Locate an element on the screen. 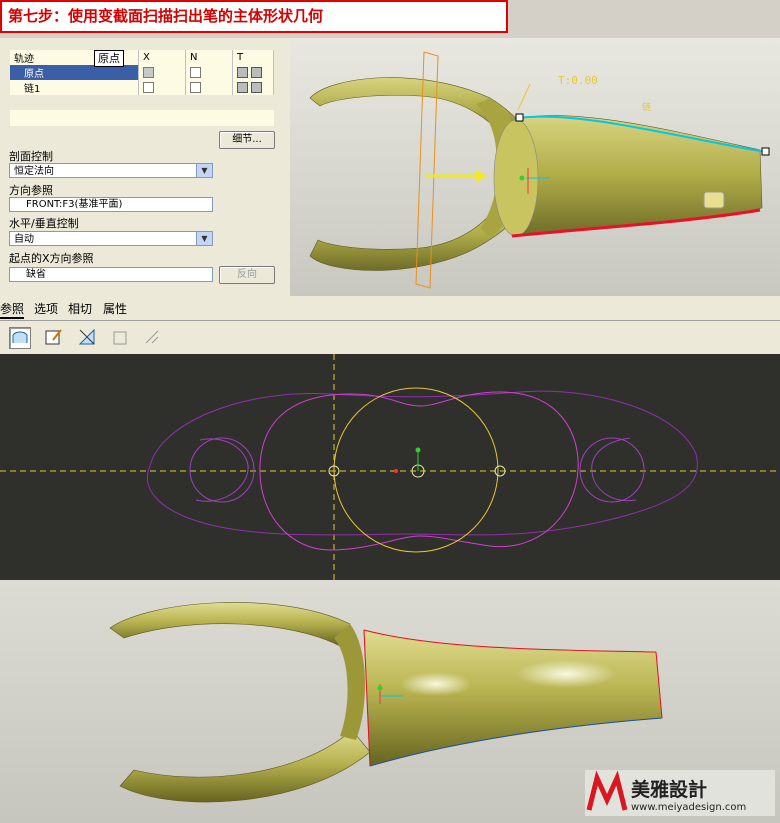  sketch-edit-icon is located at coordinates (55, 338).